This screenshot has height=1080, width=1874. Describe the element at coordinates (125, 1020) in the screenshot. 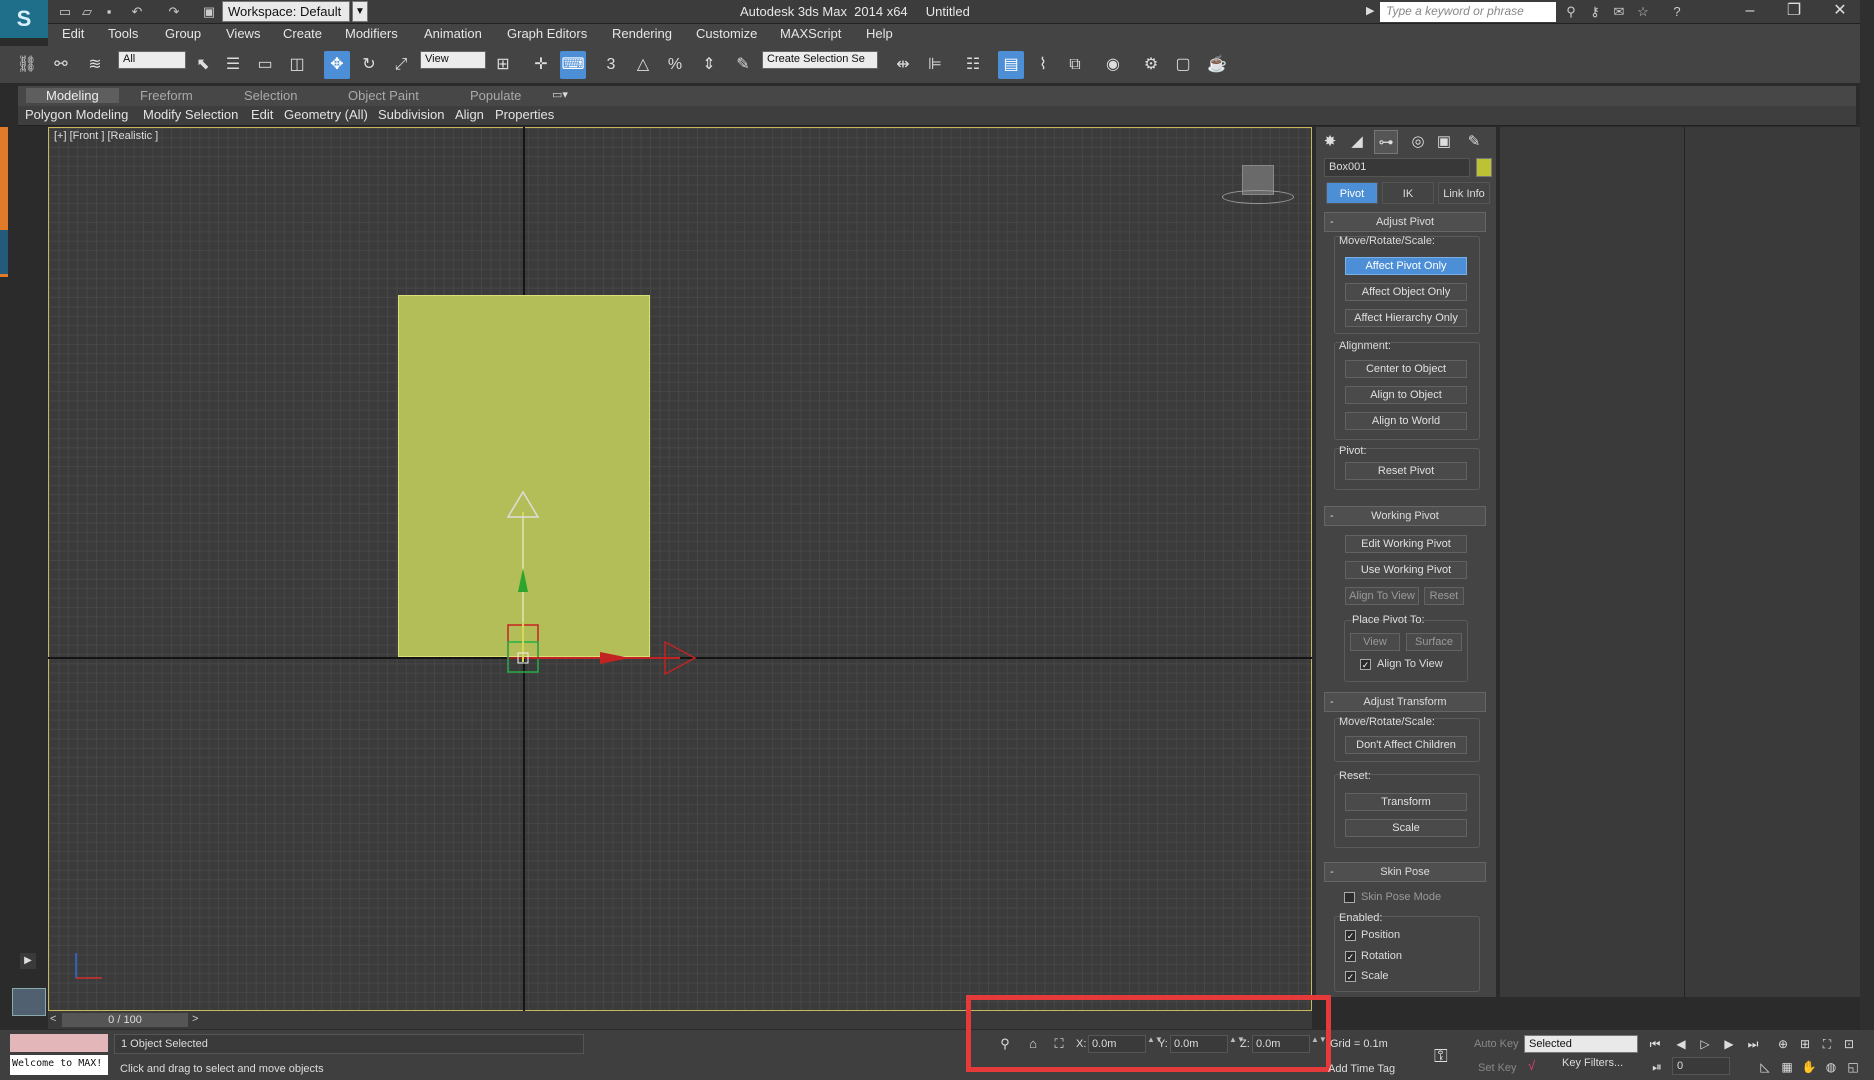

I see `time-slider-thumb: 0 / 100` at that location.